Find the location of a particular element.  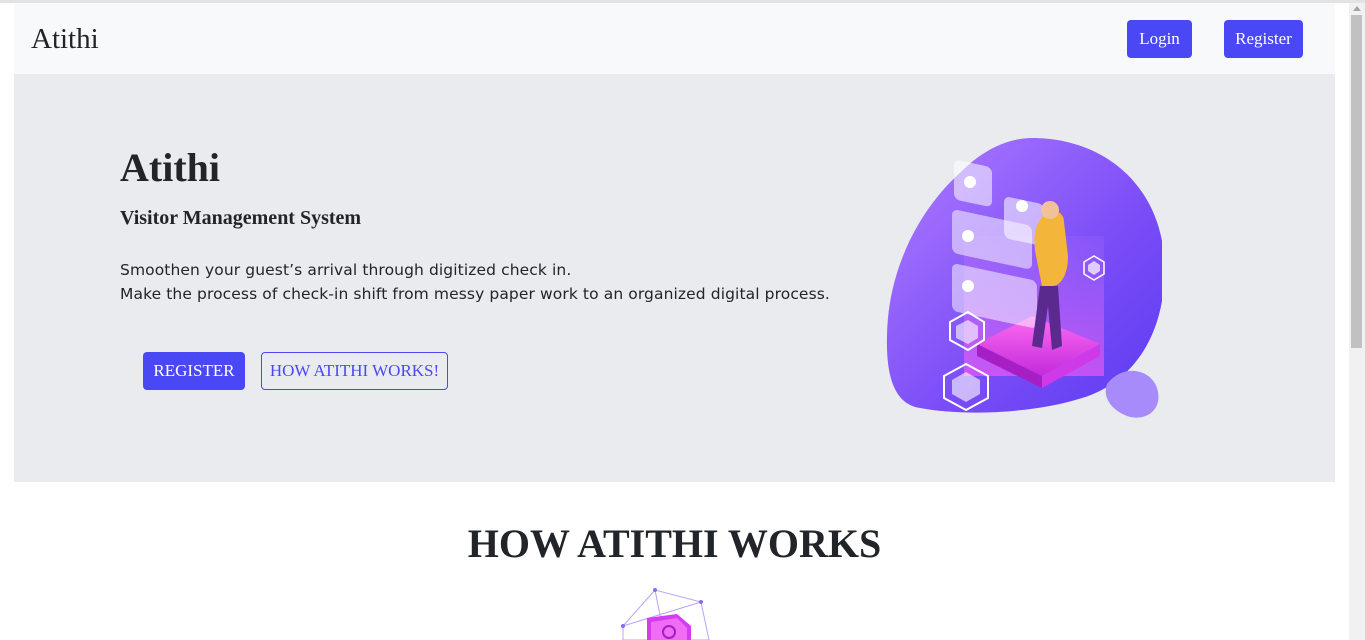

how-it-works-title: HOW ATITHI WORKS is located at coordinates (674, 543).